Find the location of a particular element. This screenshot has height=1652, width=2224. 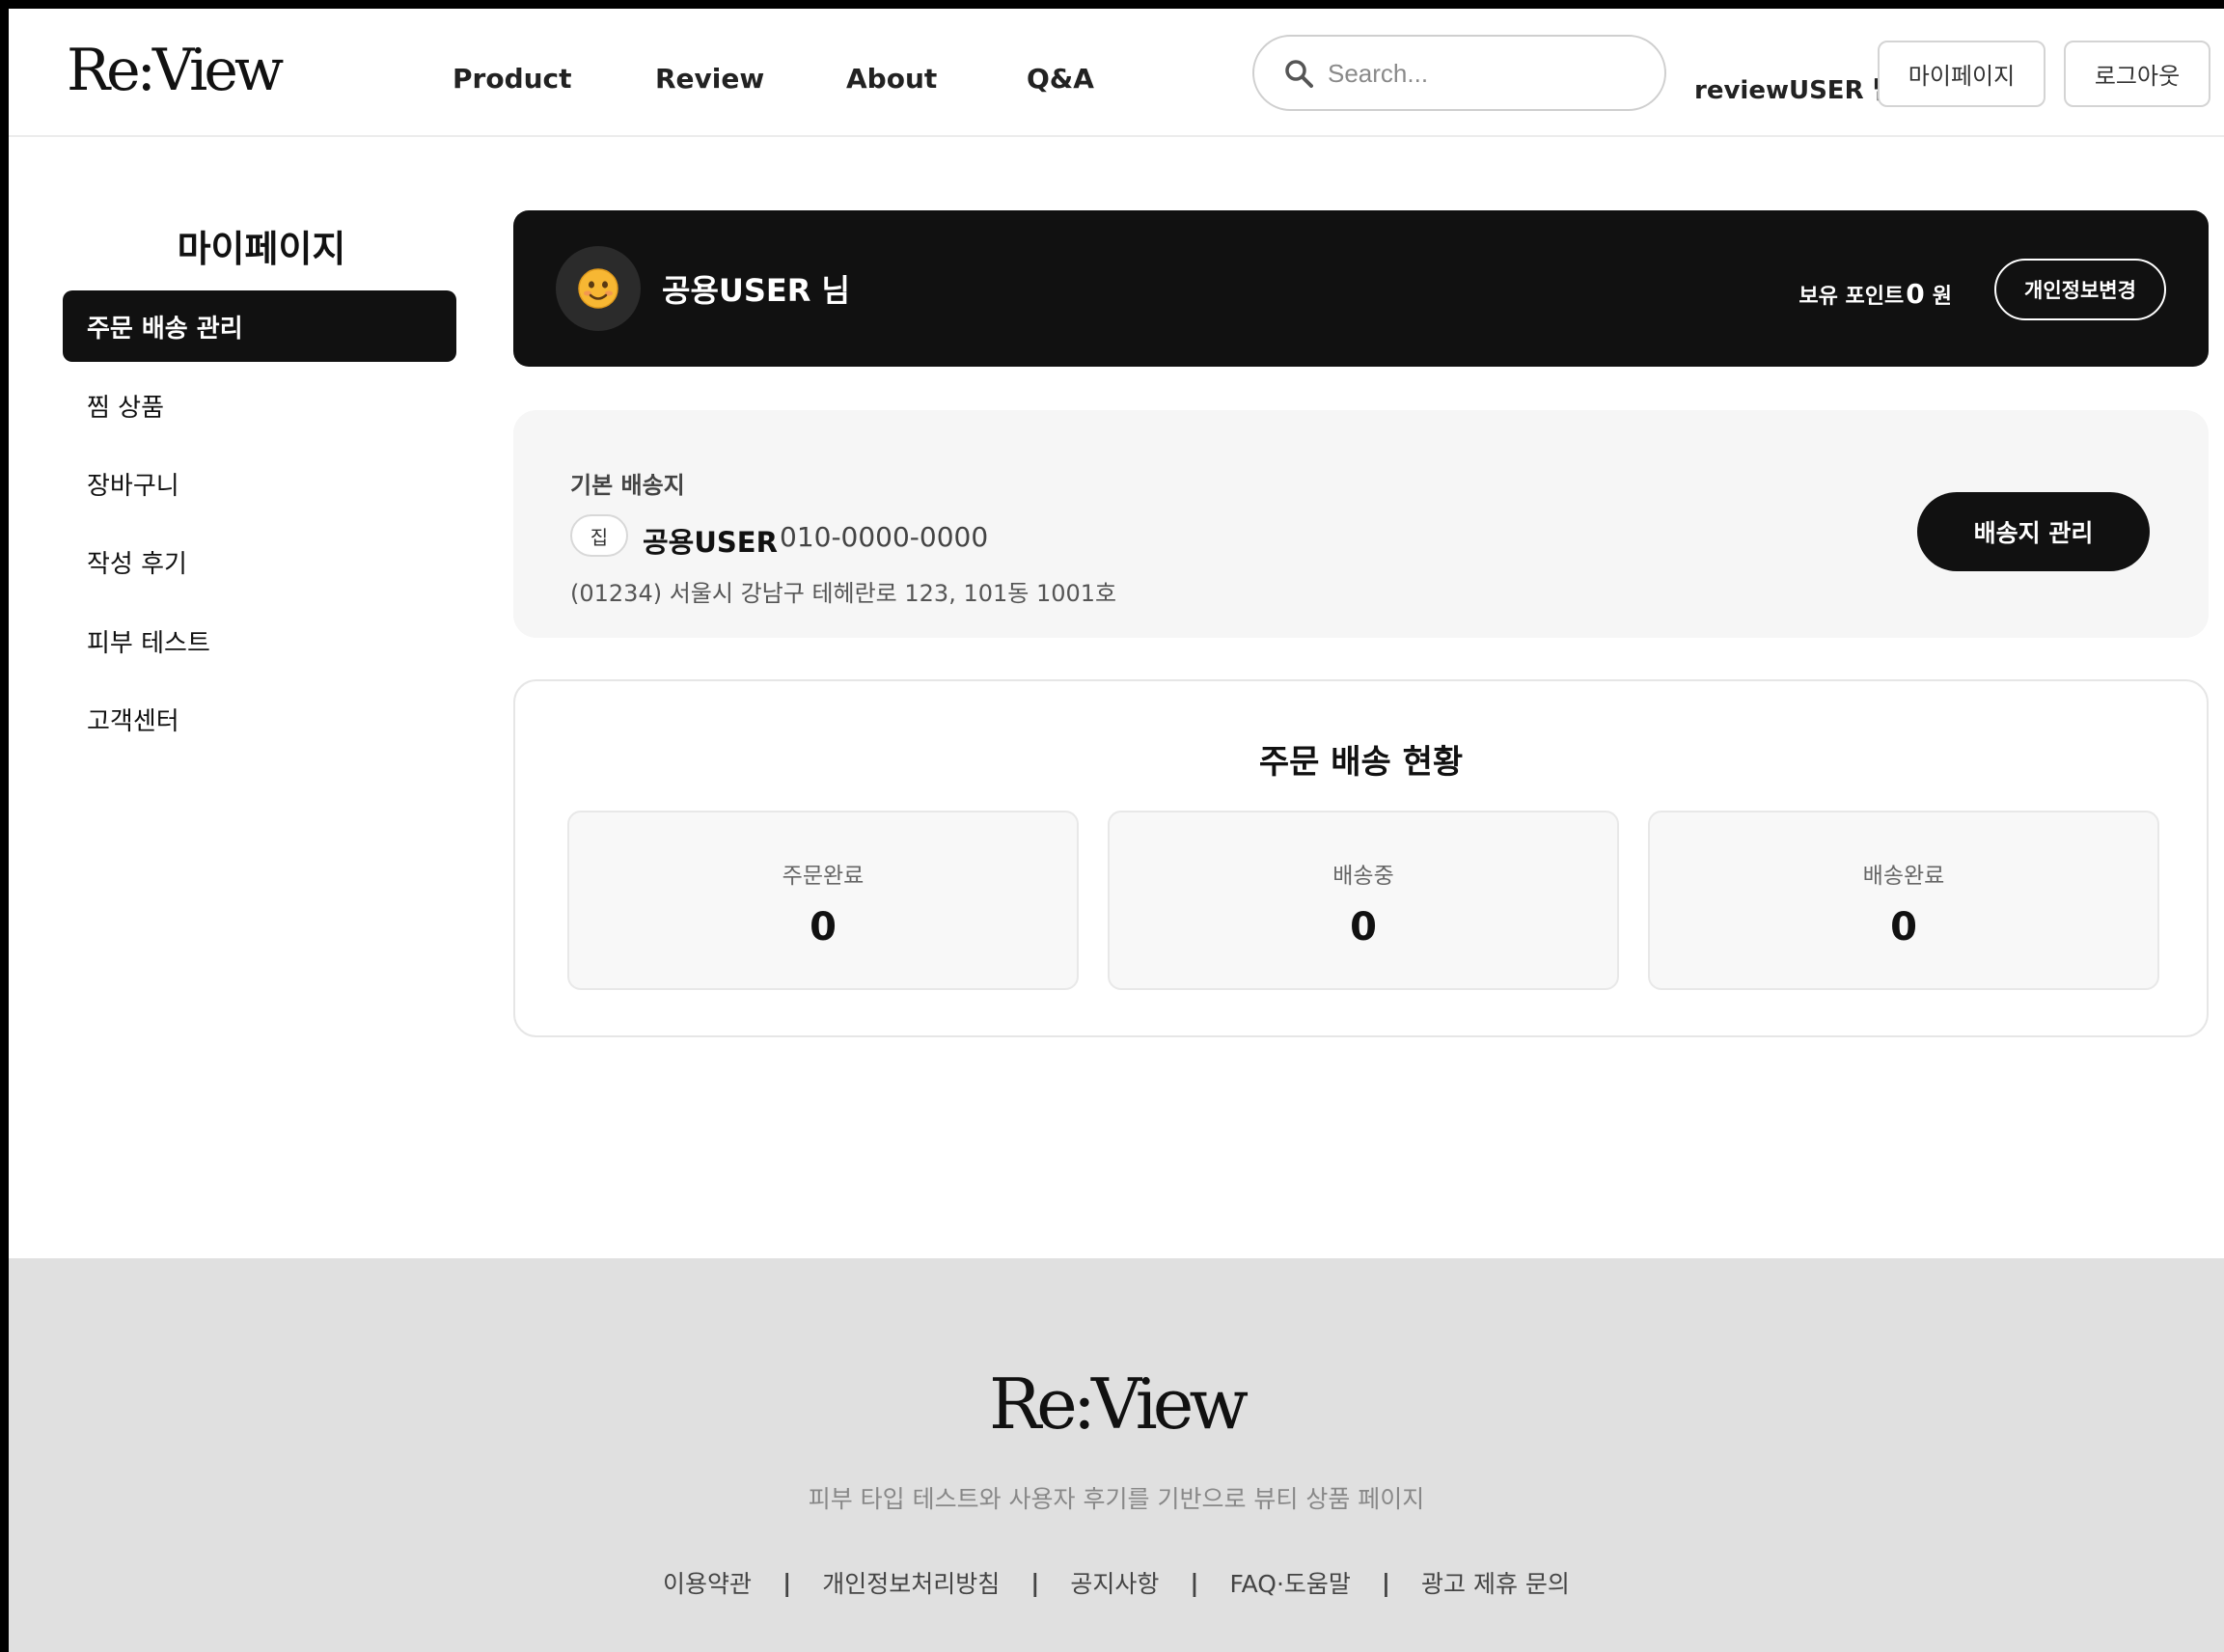

edit-profile-button: 개인정보변경 is located at coordinates (2080, 289).